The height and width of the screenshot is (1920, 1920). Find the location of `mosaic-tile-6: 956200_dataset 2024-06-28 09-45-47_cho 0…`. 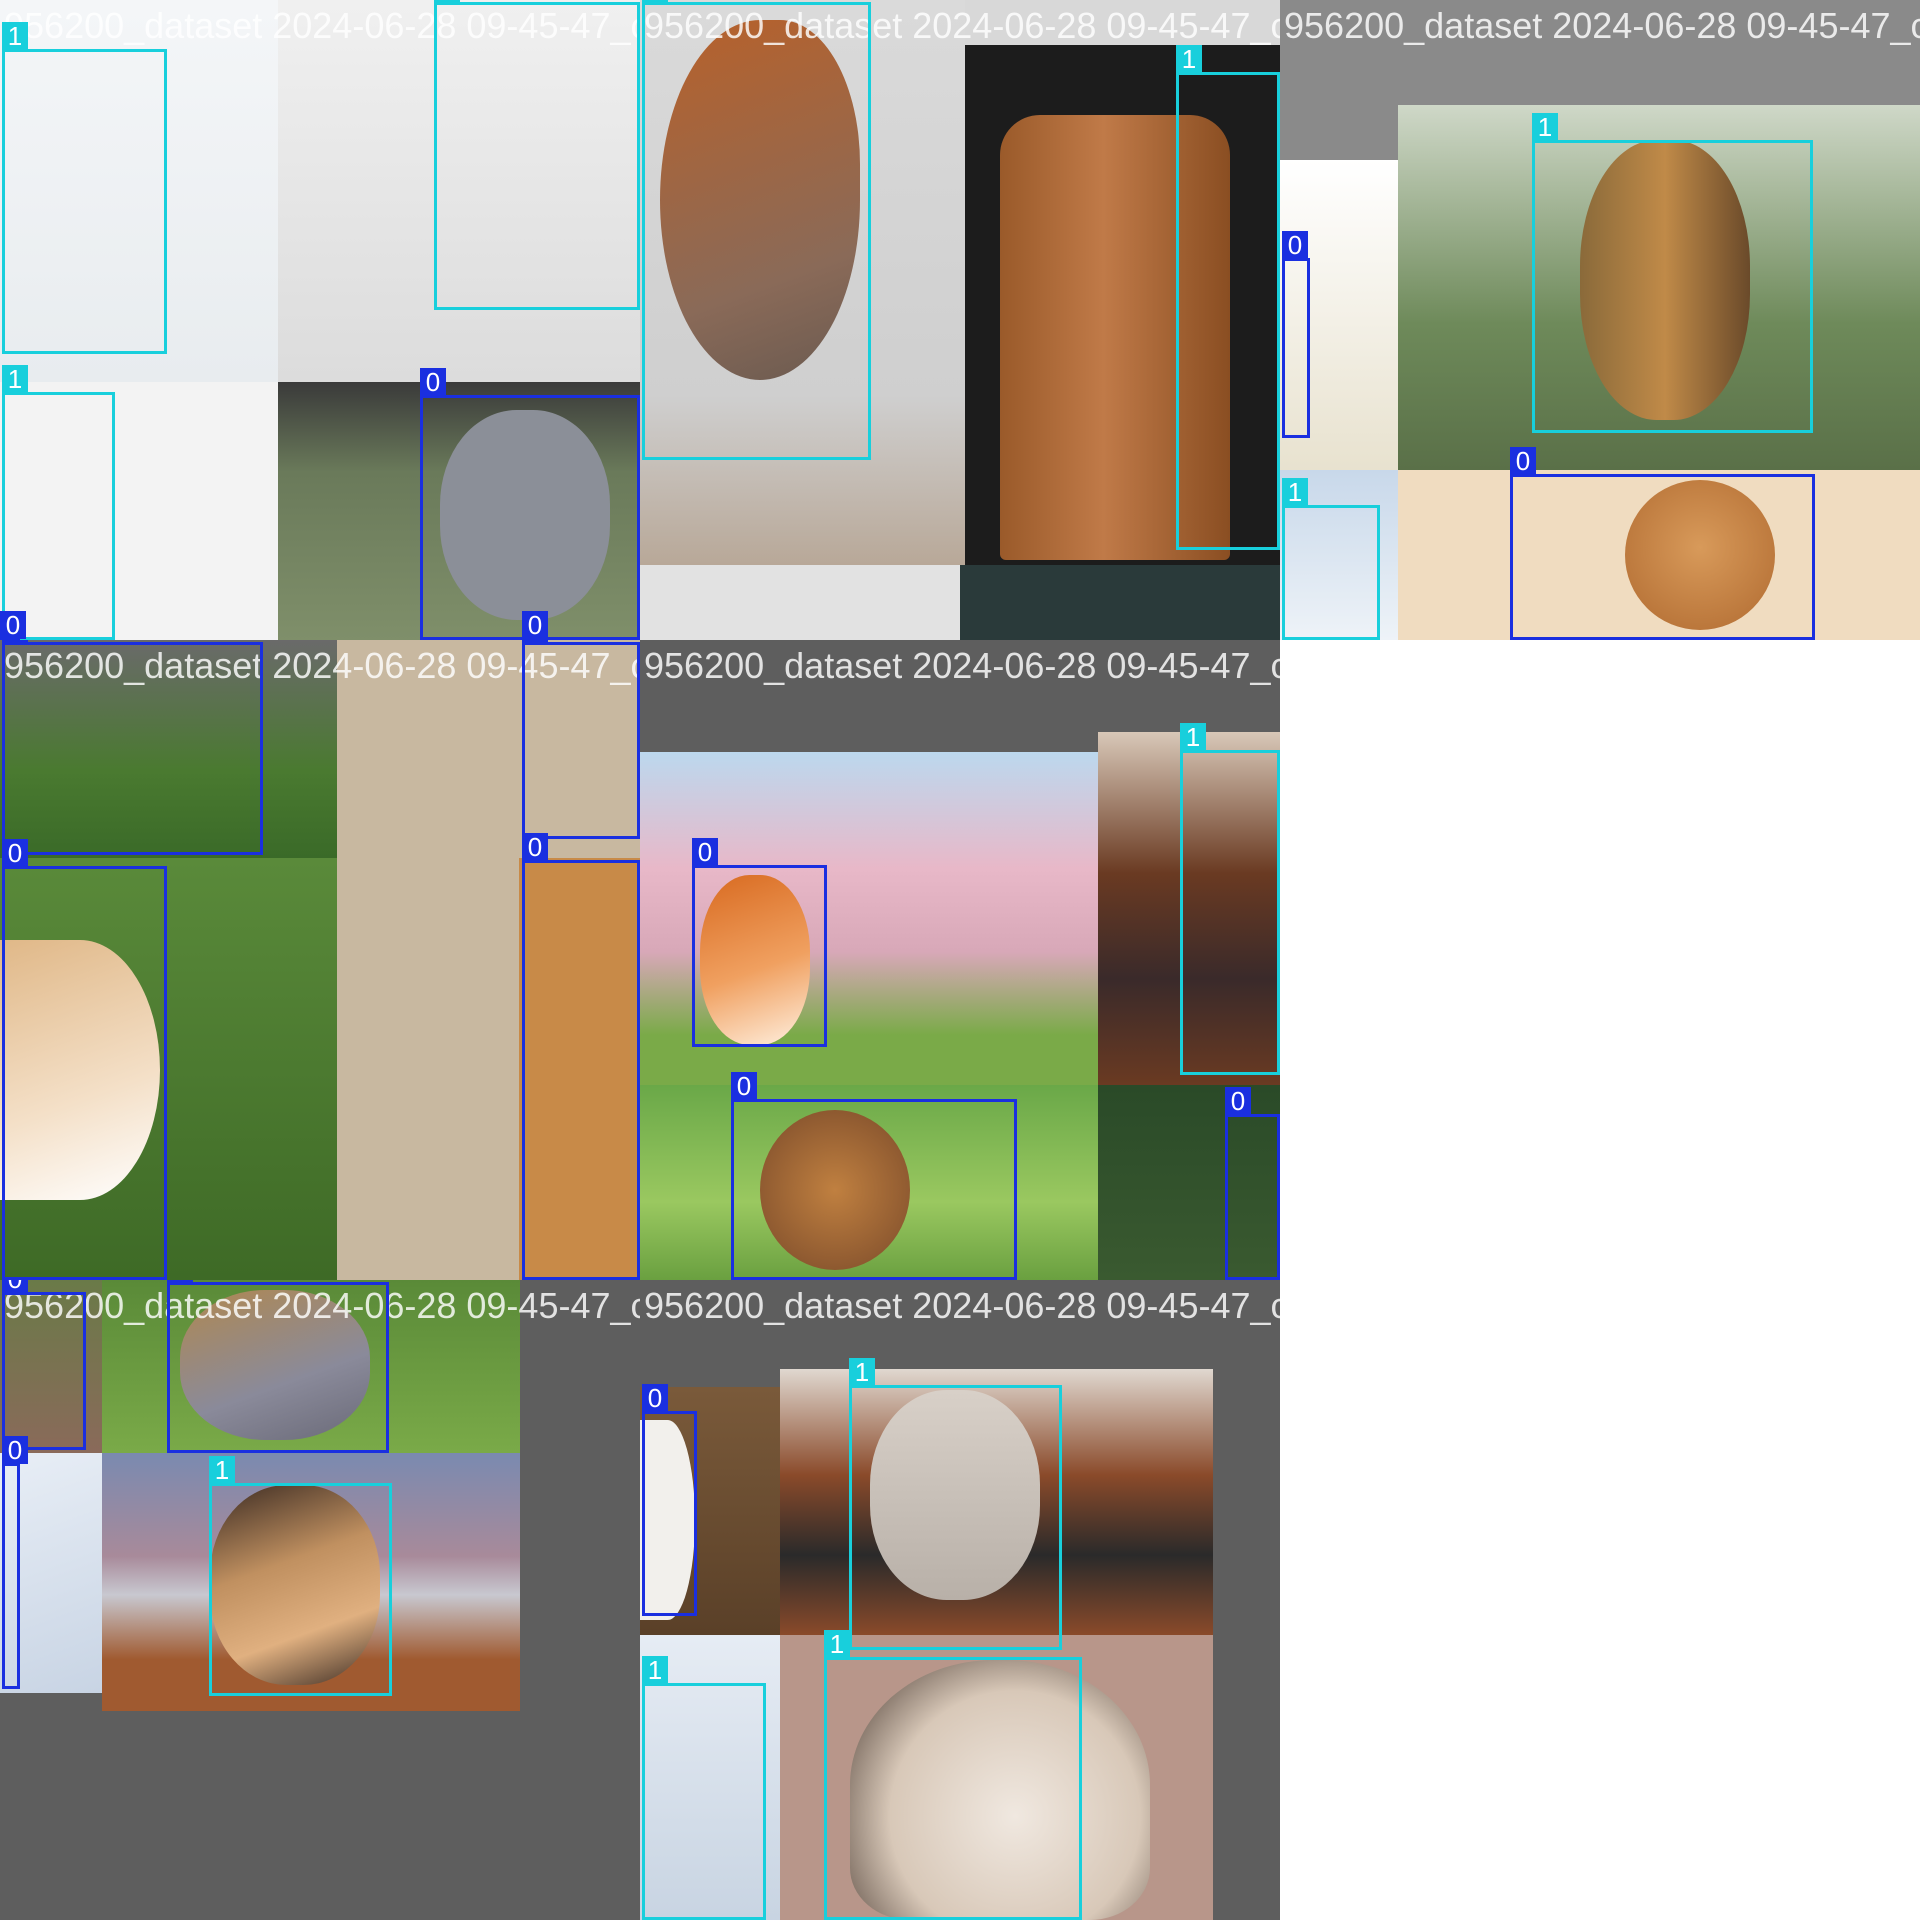

mosaic-tile-6: 956200_dataset 2024-06-28 09-45-47_cho 0… is located at coordinates (320, 1600).